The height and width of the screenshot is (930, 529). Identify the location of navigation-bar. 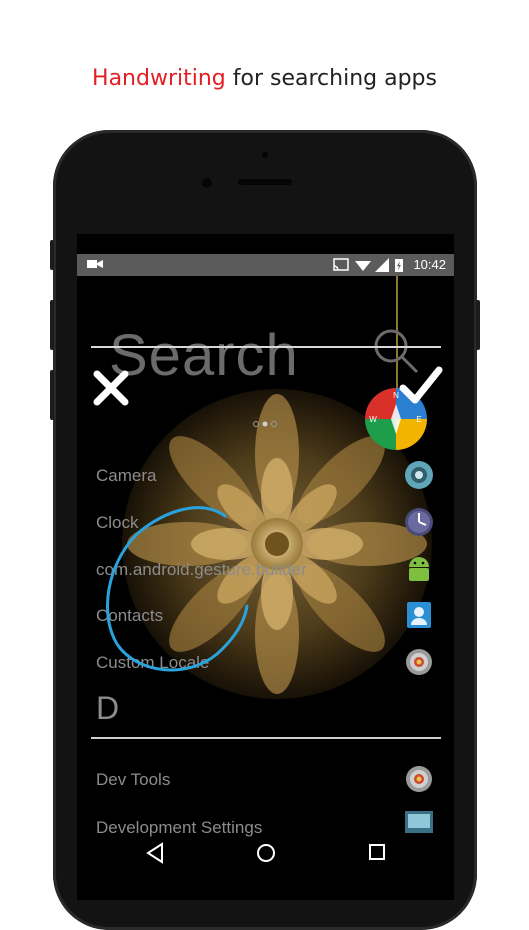
(265, 855).